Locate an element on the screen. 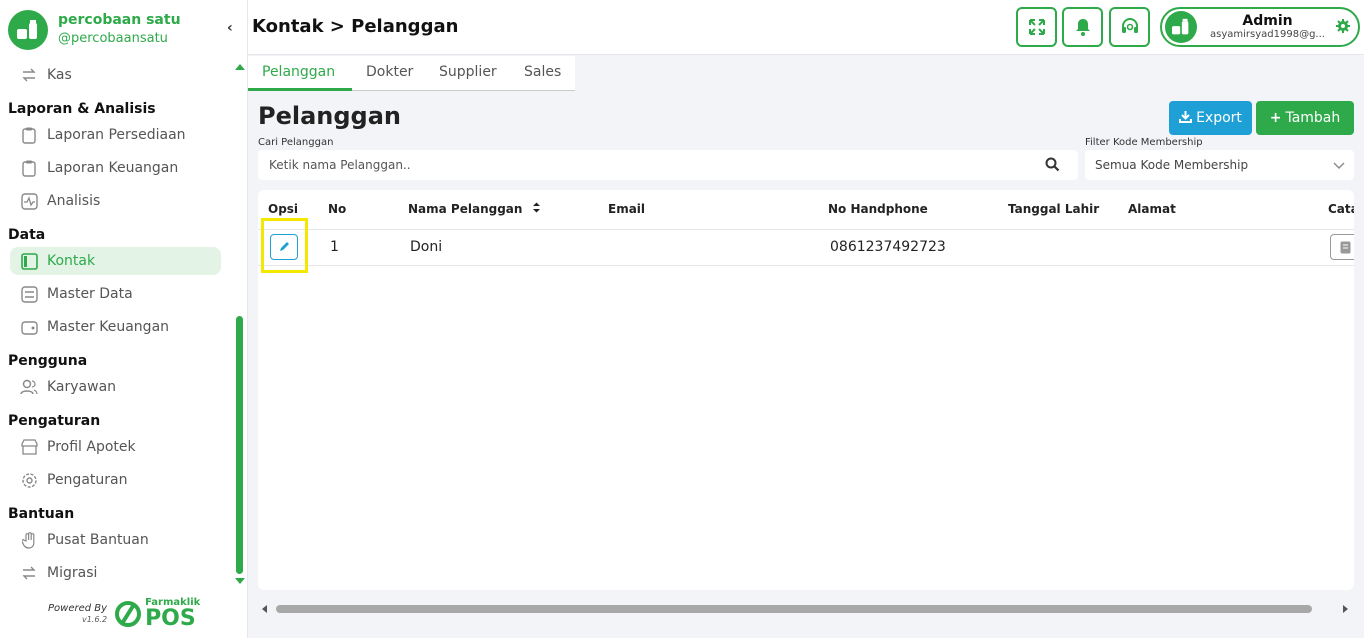  sidebar-item-label: Pusat Bantuan is located at coordinates (98, 540).